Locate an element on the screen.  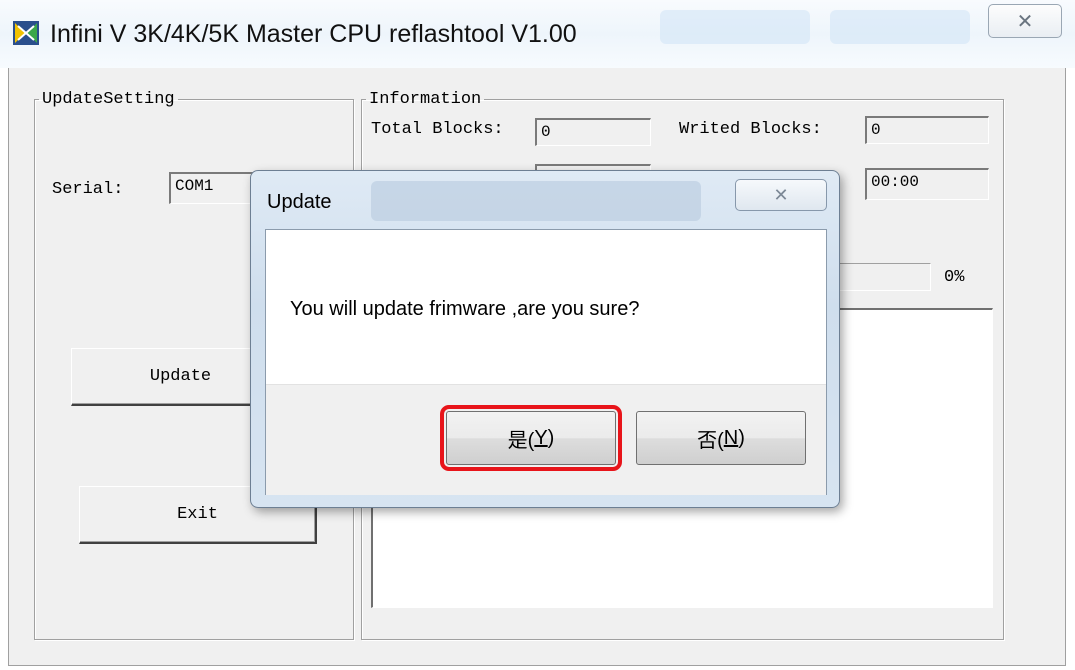
yes-button-hotkey: Y is located at coordinates (541, 437).